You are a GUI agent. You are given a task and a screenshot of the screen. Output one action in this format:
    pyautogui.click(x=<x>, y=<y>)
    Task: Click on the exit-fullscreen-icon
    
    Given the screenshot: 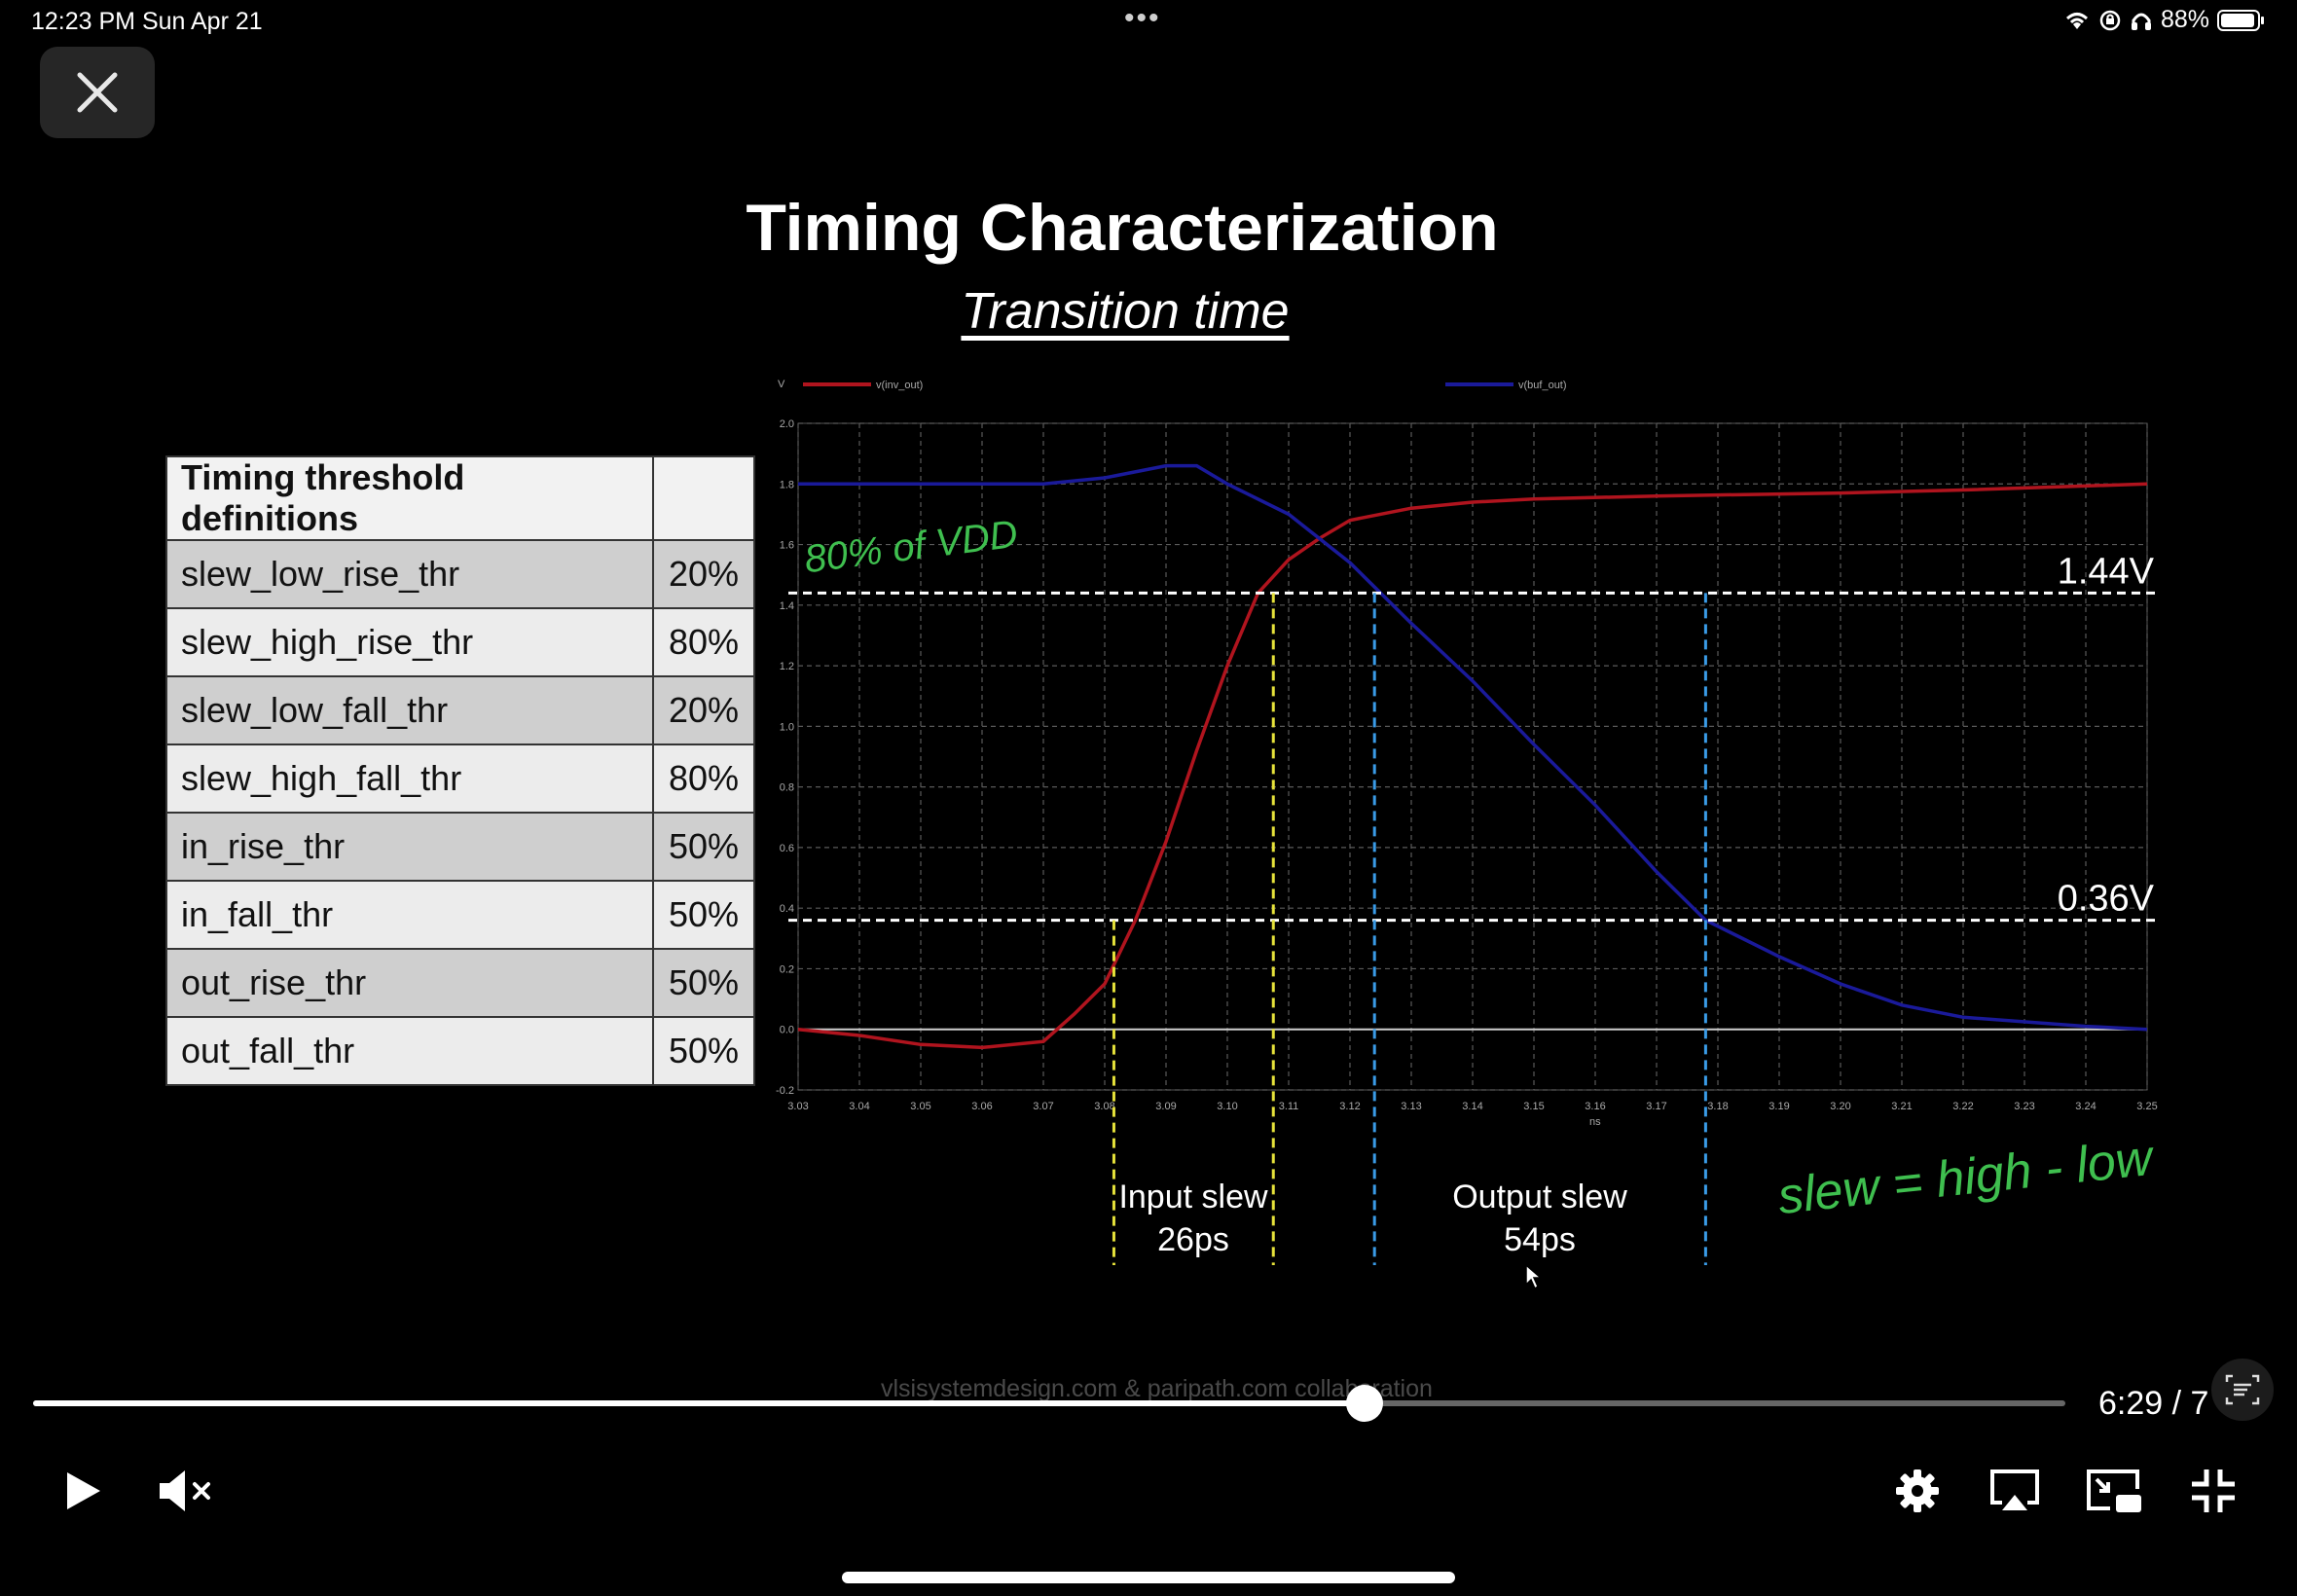 What is the action you would take?
    pyautogui.click(x=2214, y=1490)
    